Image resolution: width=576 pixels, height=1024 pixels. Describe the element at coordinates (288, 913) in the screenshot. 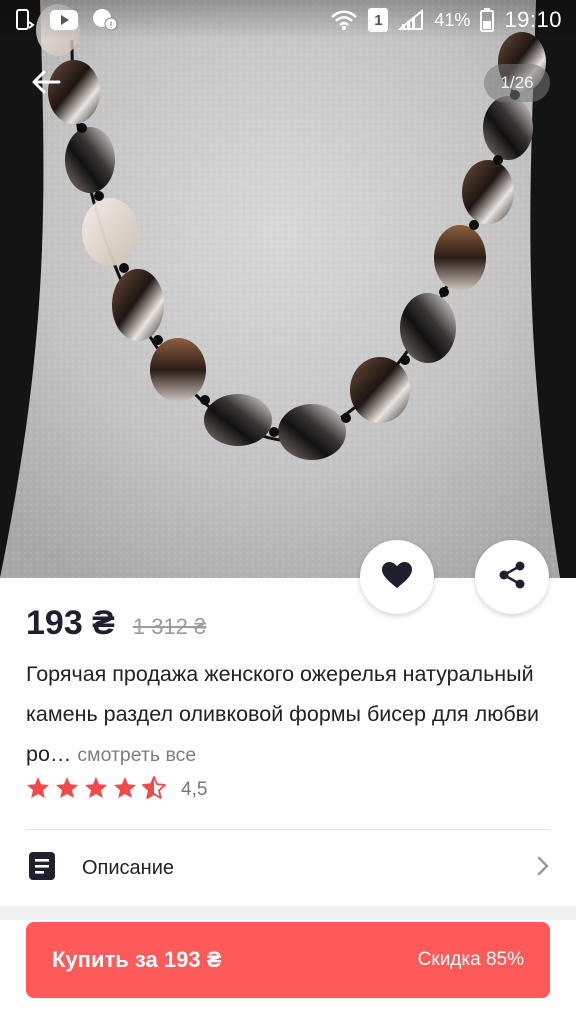

I see `section-separator` at that location.